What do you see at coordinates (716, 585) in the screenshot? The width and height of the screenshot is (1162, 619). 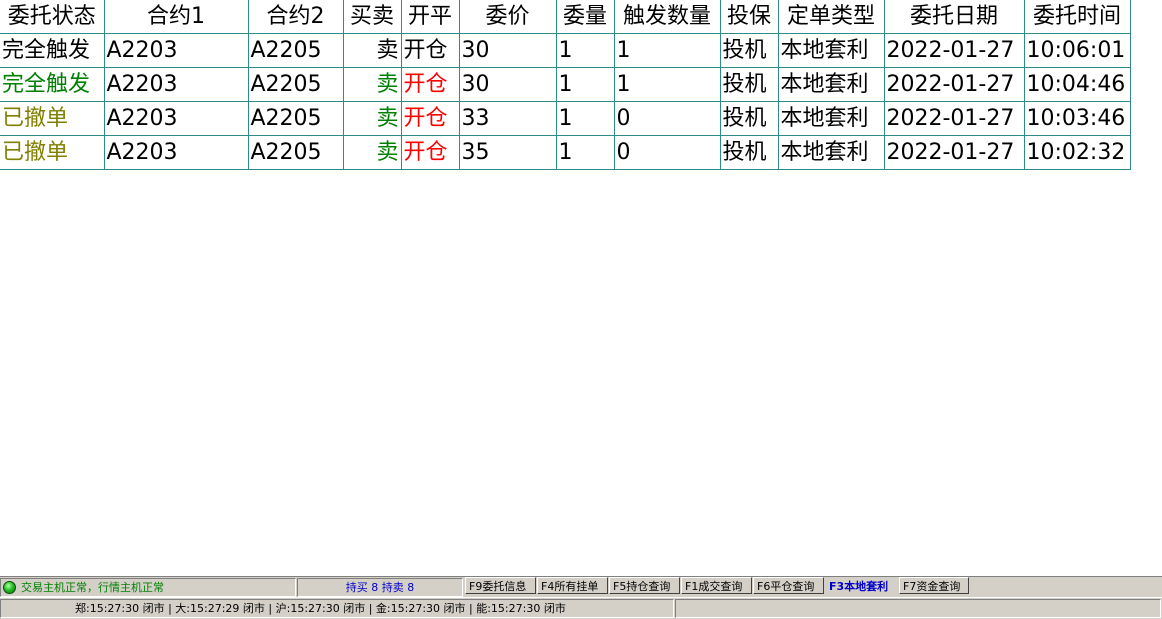 I see `tab-f1-trade-query: F1成交查询` at bounding box center [716, 585].